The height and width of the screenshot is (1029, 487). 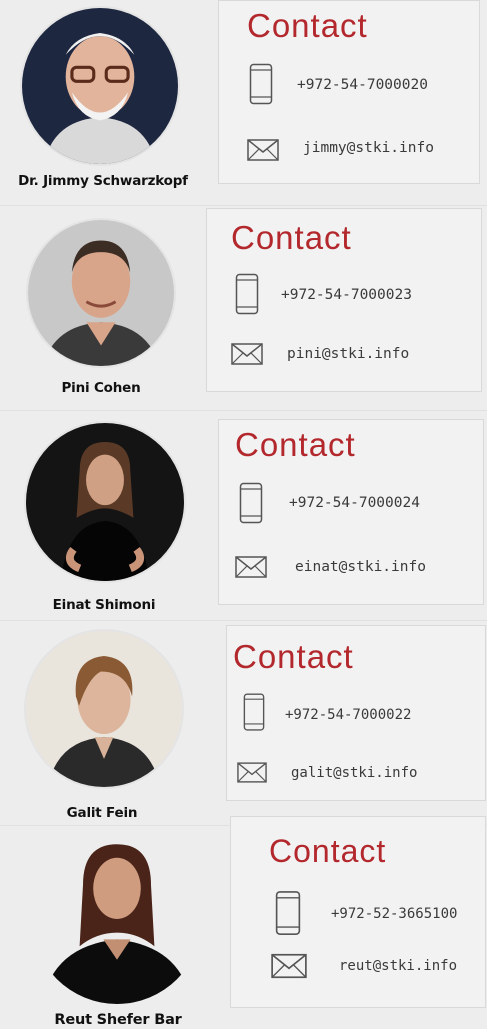 What do you see at coordinates (362, 85) in the screenshot?
I see `phone-number: +972-54-7000020` at bounding box center [362, 85].